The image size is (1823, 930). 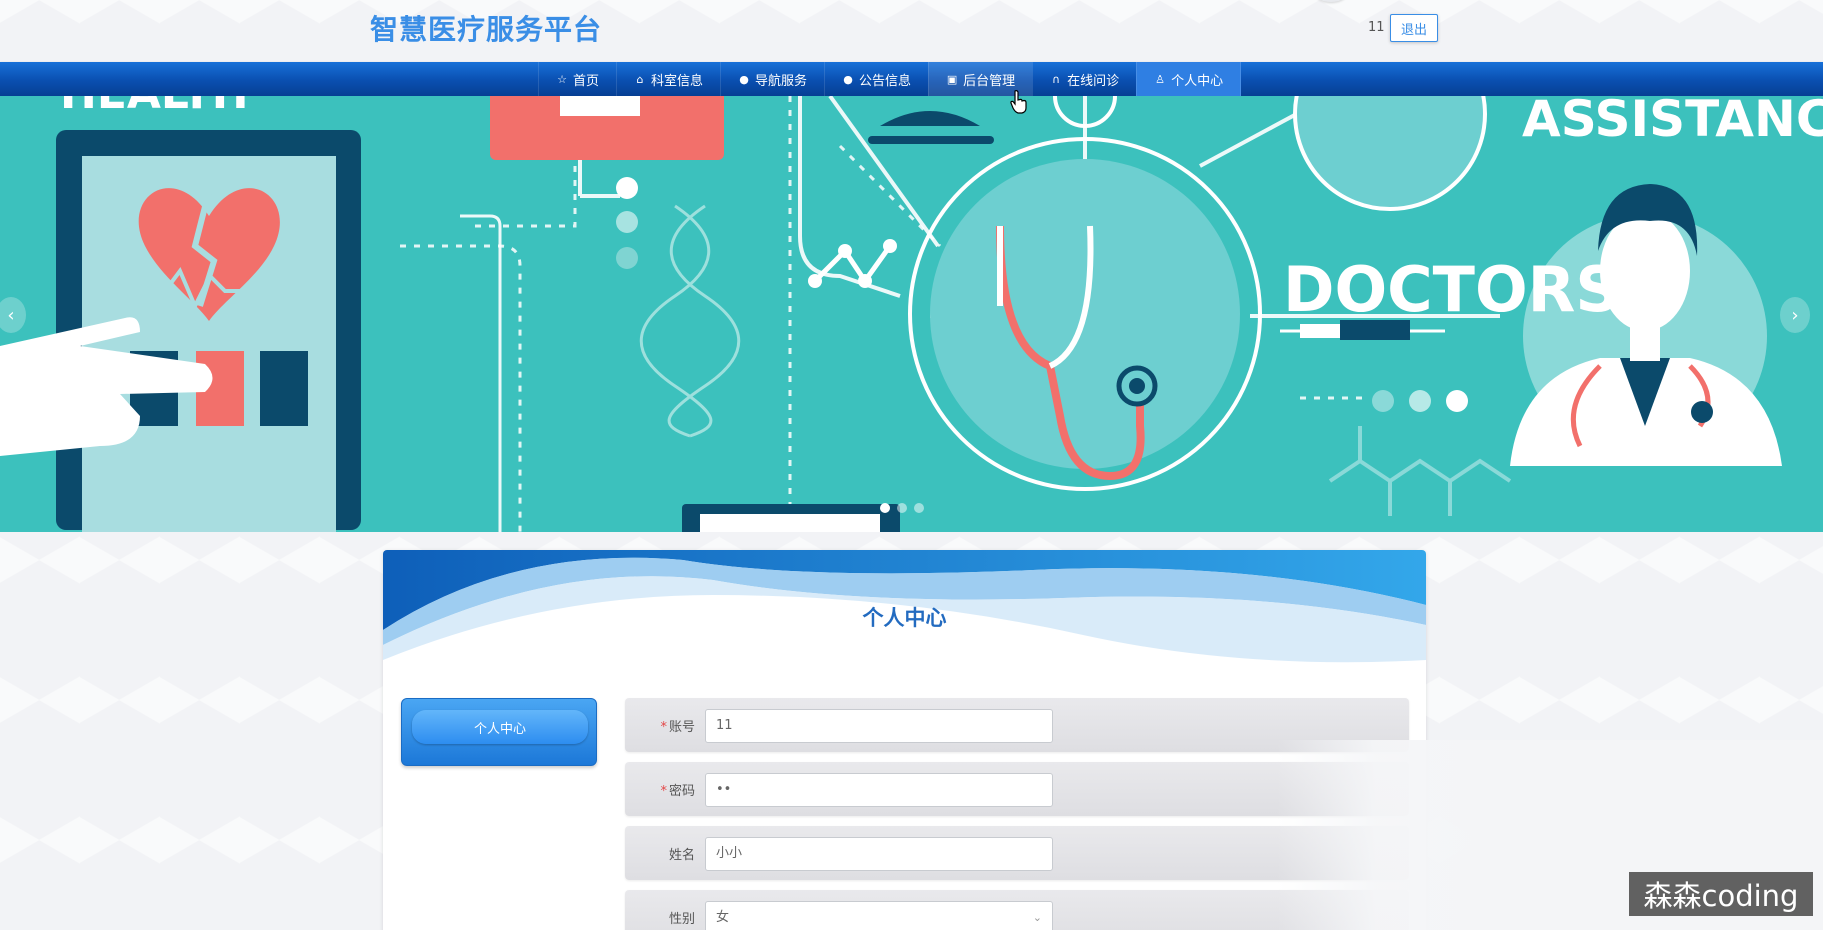 I want to click on side-menu: 个人中心, so click(x=499, y=732).